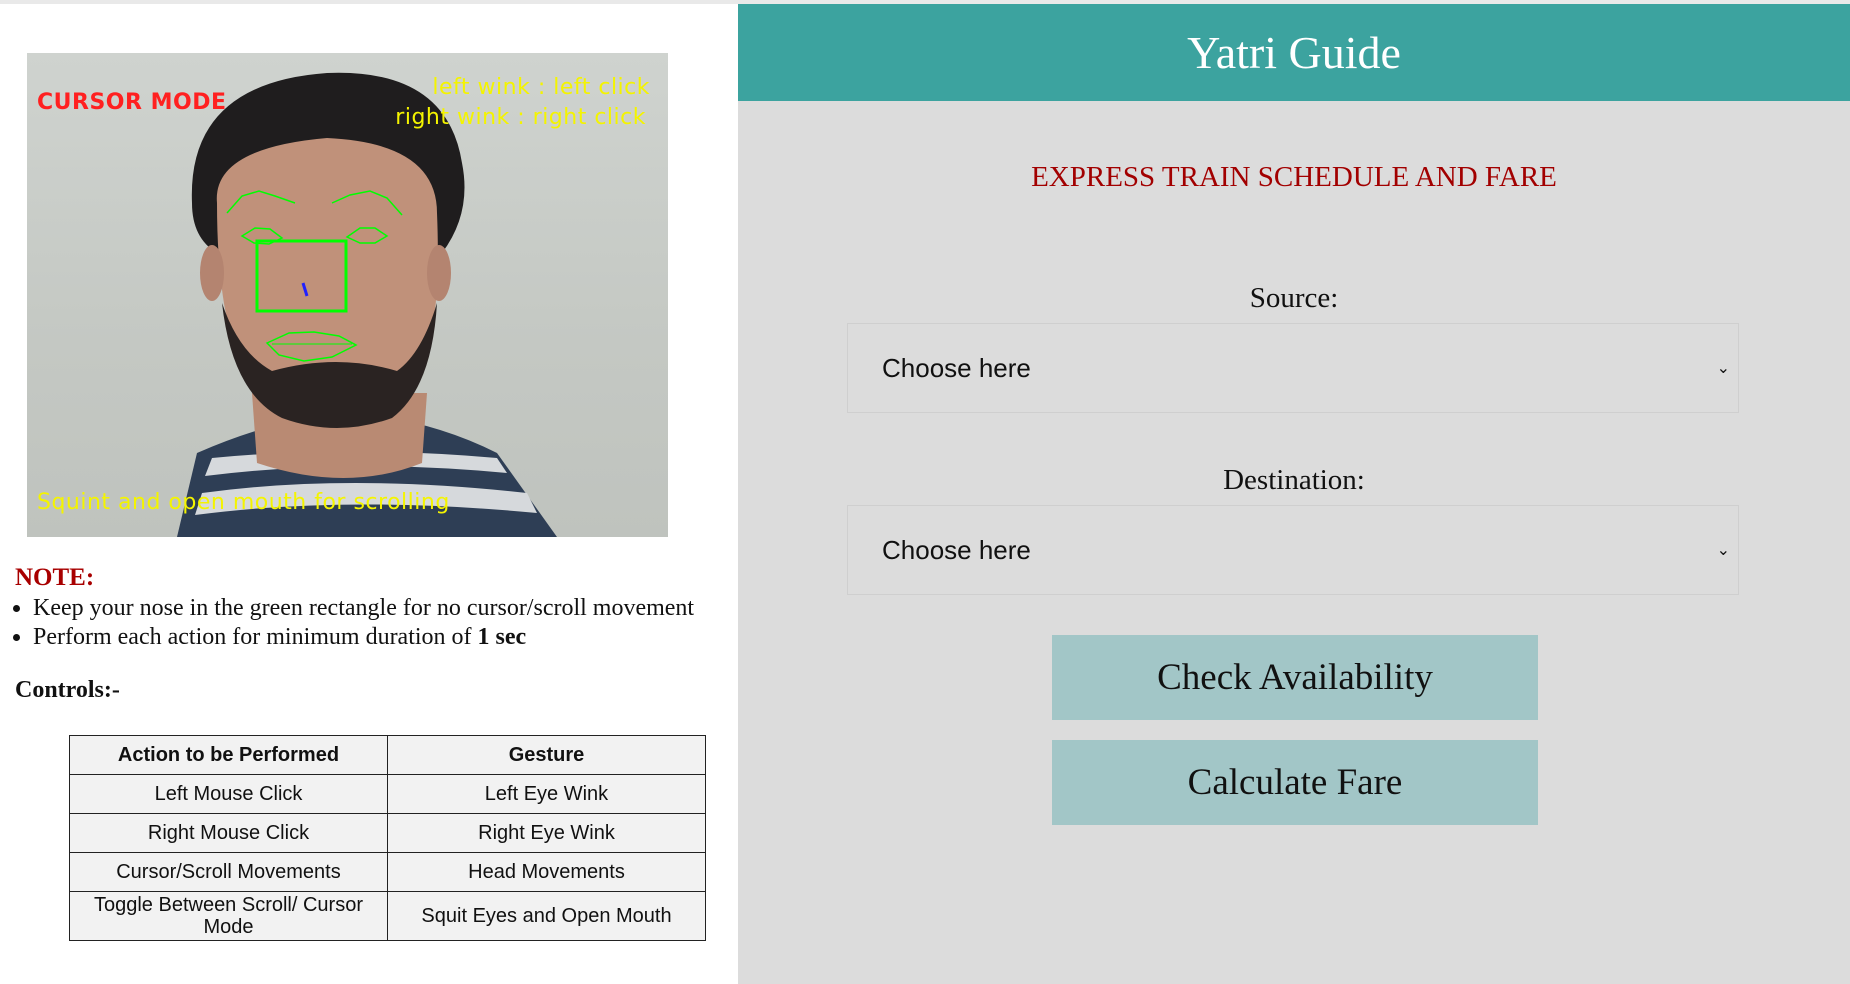 This screenshot has height=984, width=1850. What do you see at coordinates (1295, 677) in the screenshot?
I see `check-availability-button: Check Availability` at bounding box center [1295, 677].